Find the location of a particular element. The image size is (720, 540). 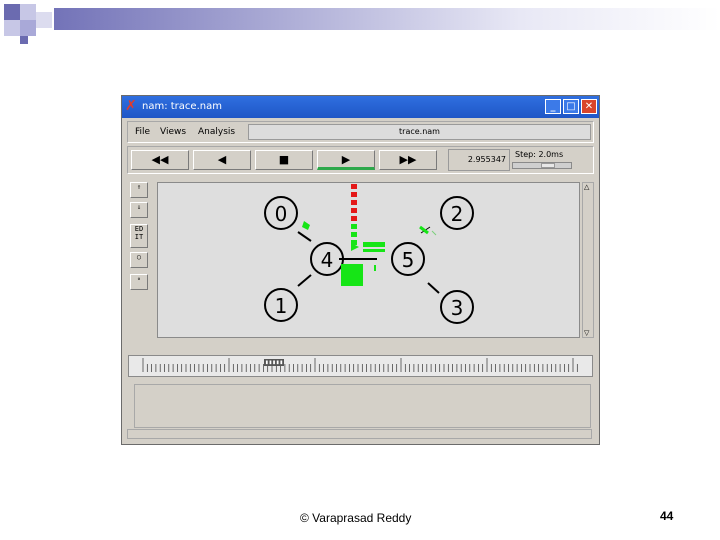

menu-file: File is located at coordinates (142, 132).